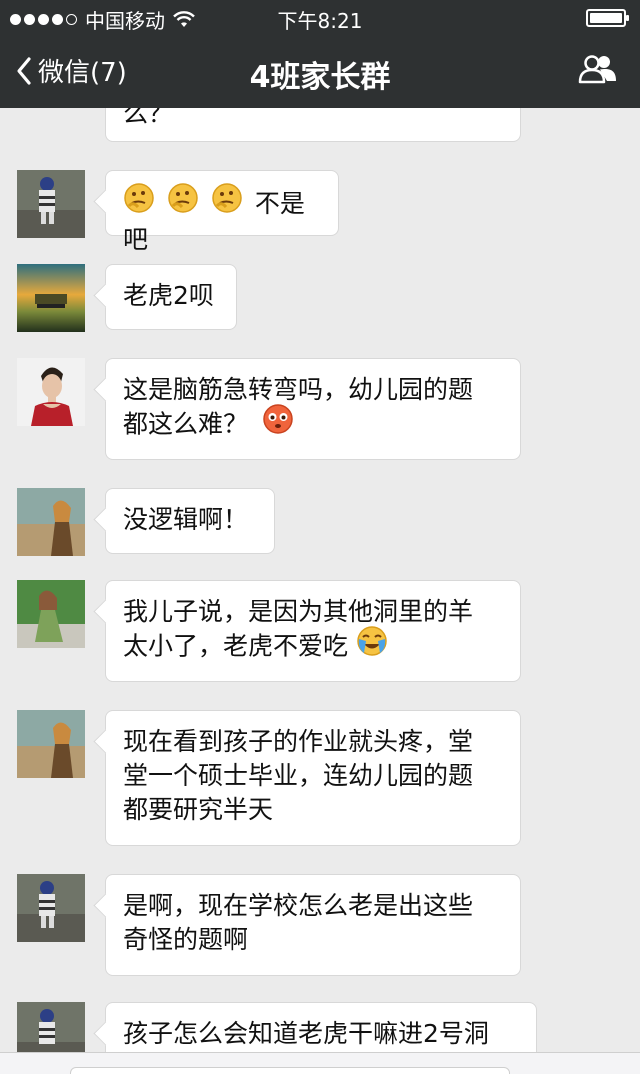 The image size is (640, 1074). What do you see at coordinates (306, 1033) in the screenshot?
I see `message-text: 孩子怎么会知道老虎干嘛进2号洞` at bounding box center [306, 1033].